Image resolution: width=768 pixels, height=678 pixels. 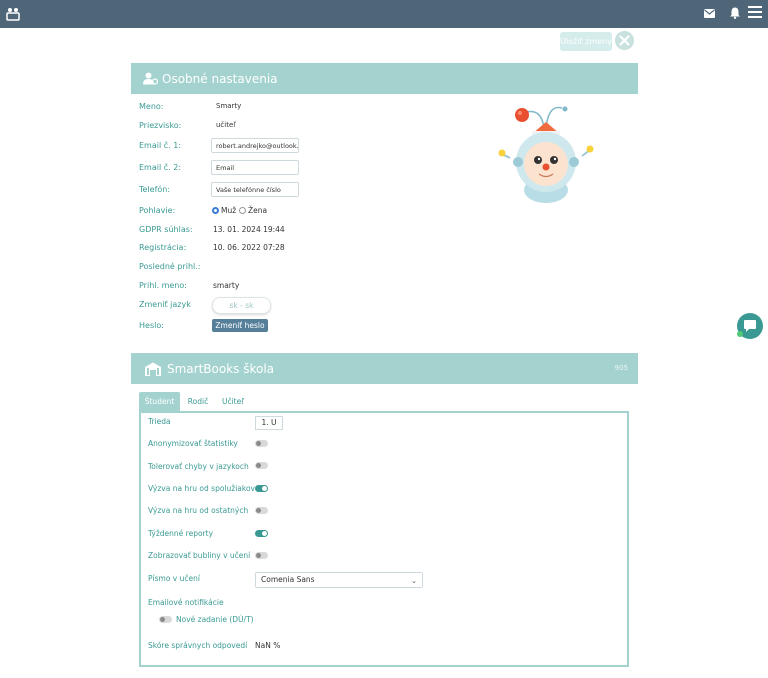 I want to click on weekly-reports-toggle, so click(x=261, y=533).